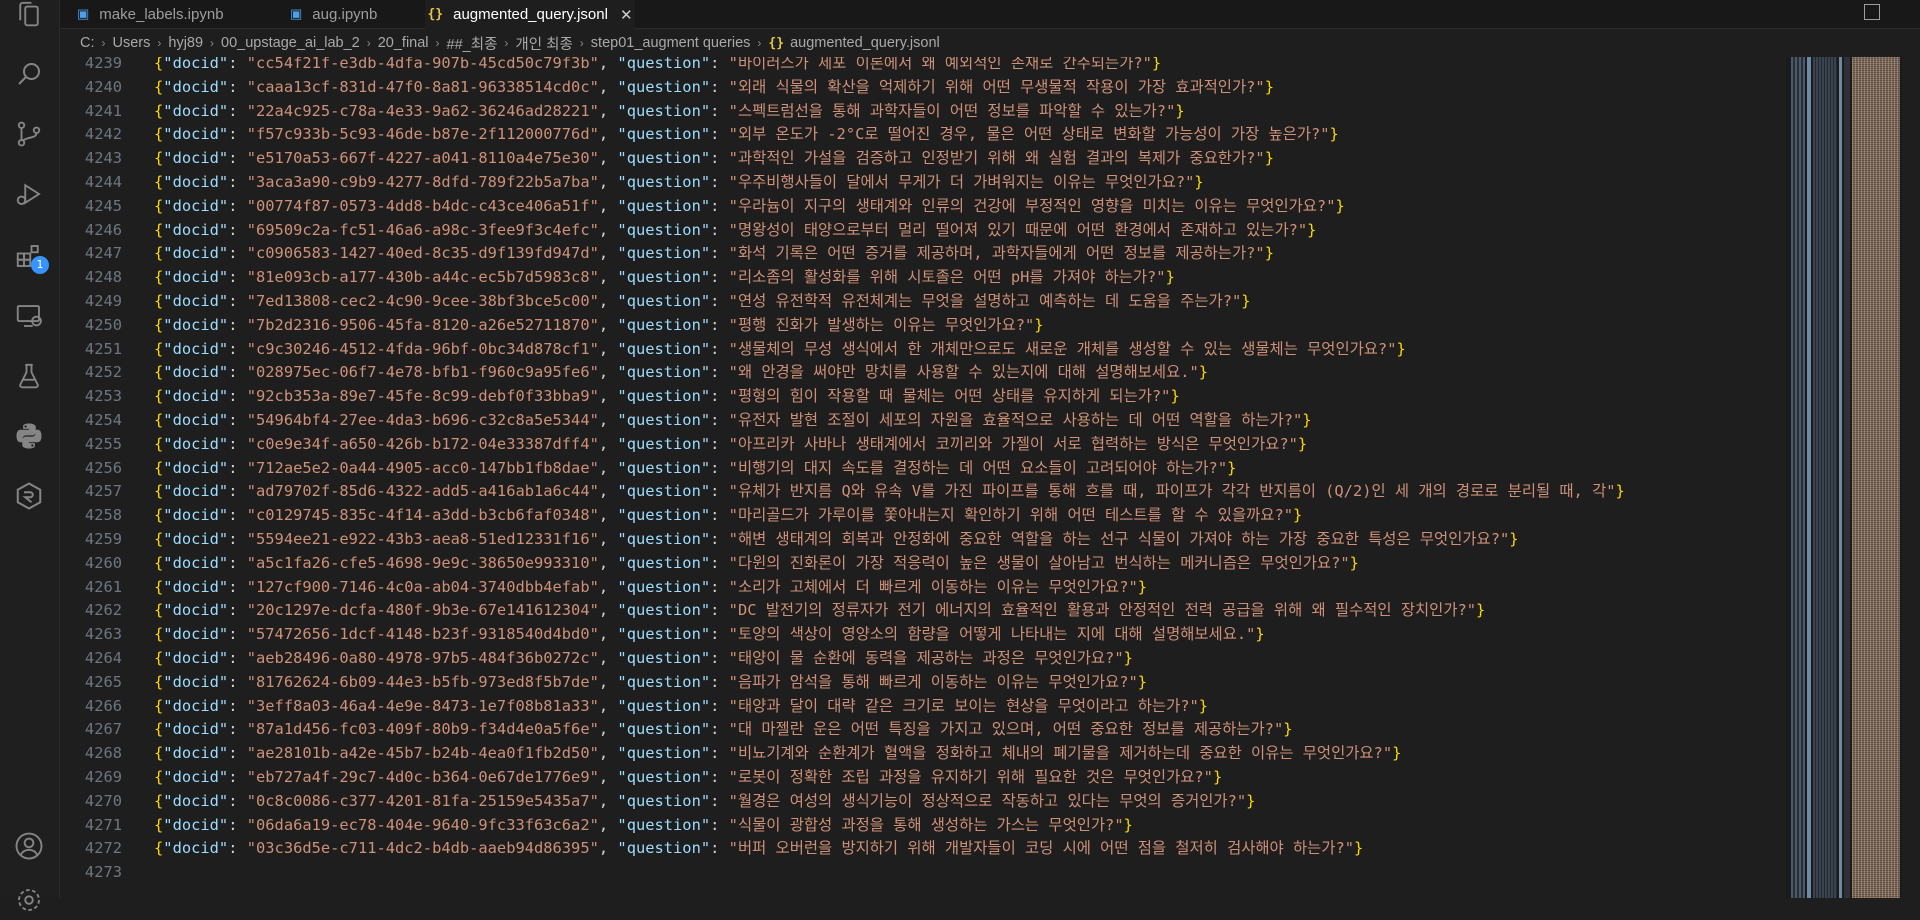 This screenshot has width=1920, height=920. What do you see at coordinates (403, 43) in the screenshot?
I see `breadcrumb-item: 20_final` at bounding box center [403, 43].